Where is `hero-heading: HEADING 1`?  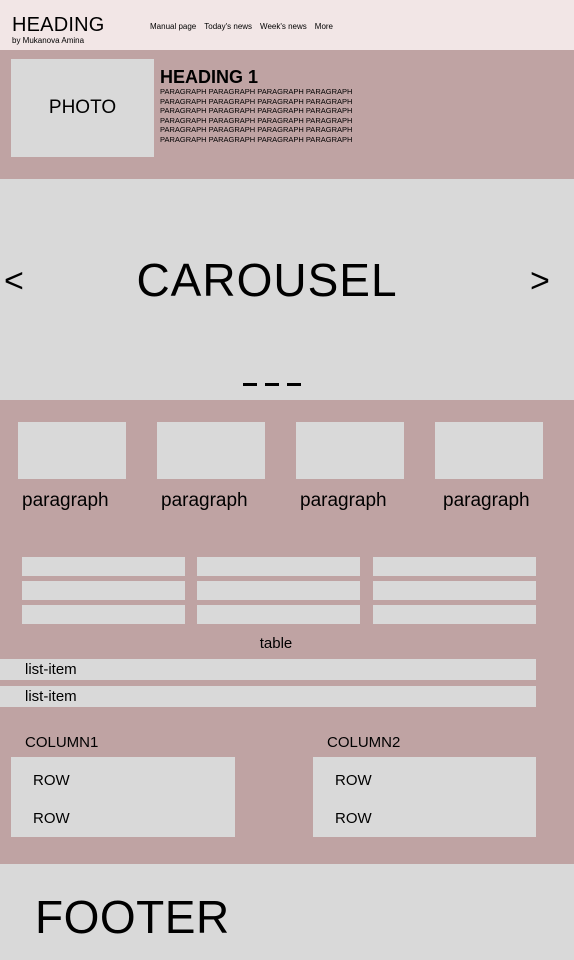 hero-heading: HEADING 1 is located at coordinates (209, 77).